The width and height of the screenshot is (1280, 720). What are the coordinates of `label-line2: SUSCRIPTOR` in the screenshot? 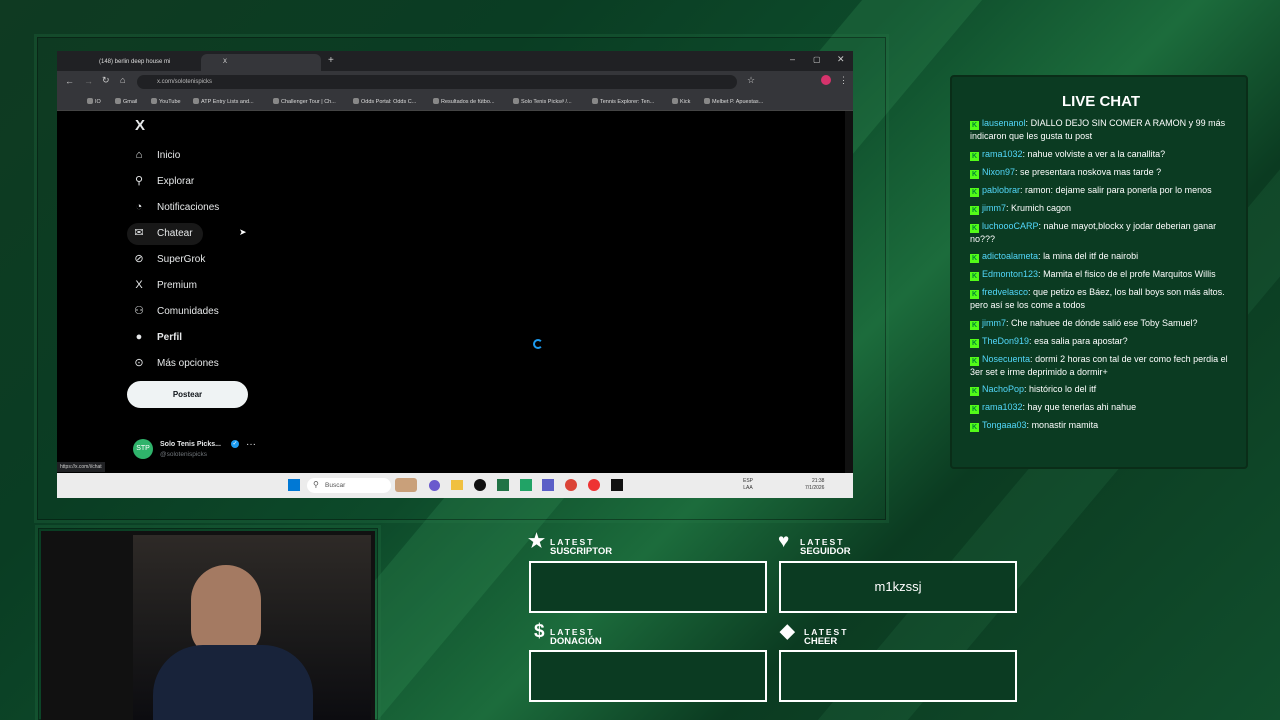 It's located at (581, 551).